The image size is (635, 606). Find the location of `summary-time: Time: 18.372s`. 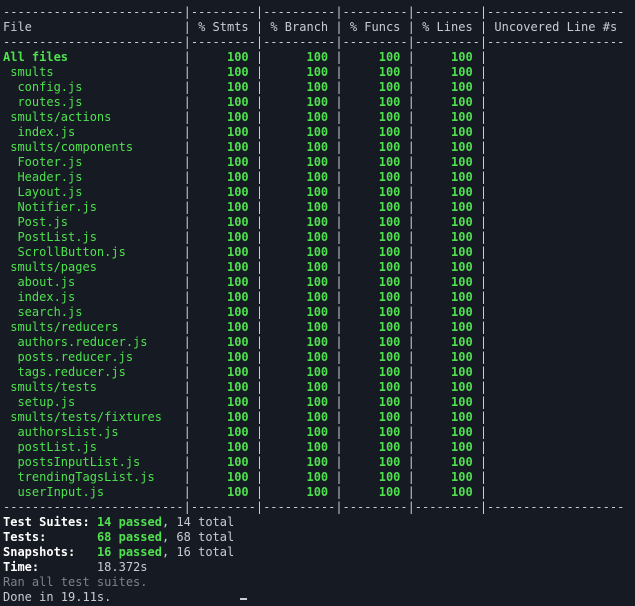

summary-time: Time: 18.372s is located at coordinates (319, 567).